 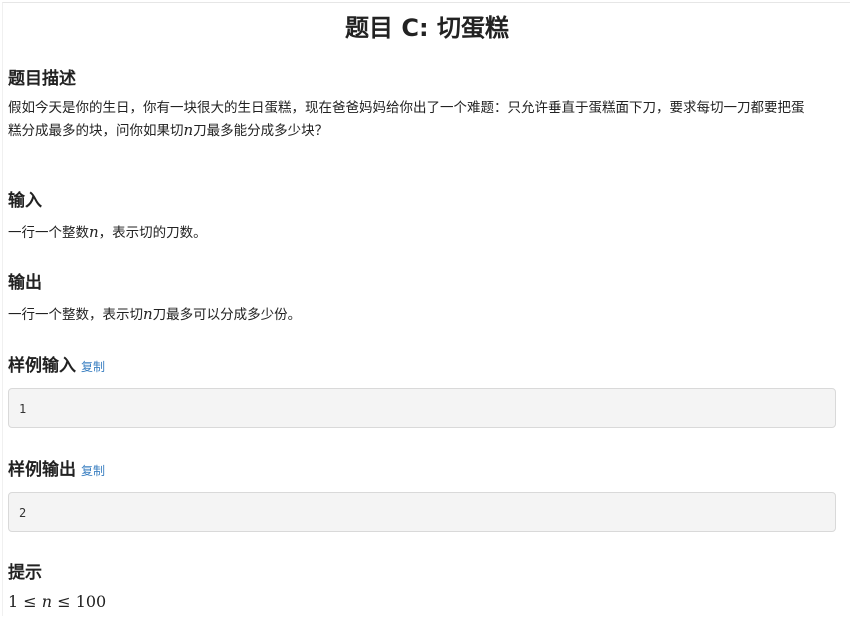 What do you see at coordinates (30, 601) in the screenshot?
I see `formula-operator-1: ≤` at bounding box center [30, 601].